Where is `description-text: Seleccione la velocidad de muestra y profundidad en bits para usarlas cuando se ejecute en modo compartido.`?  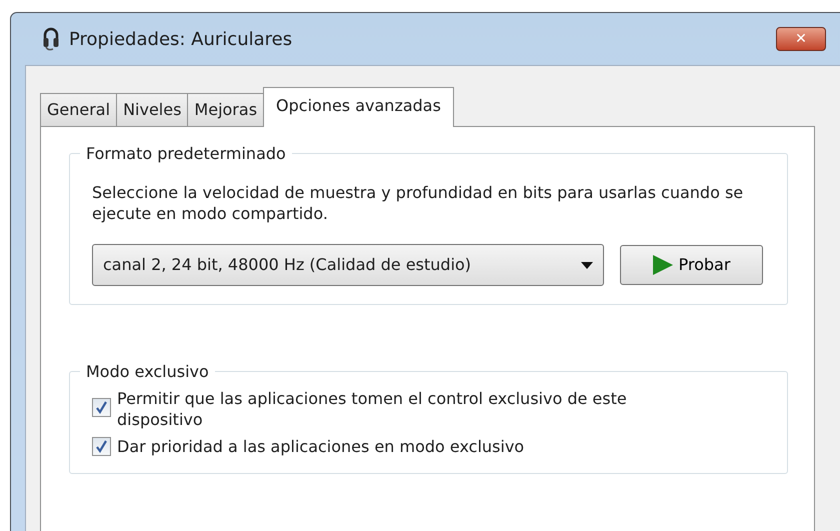 description-text: Seleccione la velocidad de muestra y profundidad en bits para usarlas cuando se ejecute en modo compartido. is located at coordinates (418, 203).